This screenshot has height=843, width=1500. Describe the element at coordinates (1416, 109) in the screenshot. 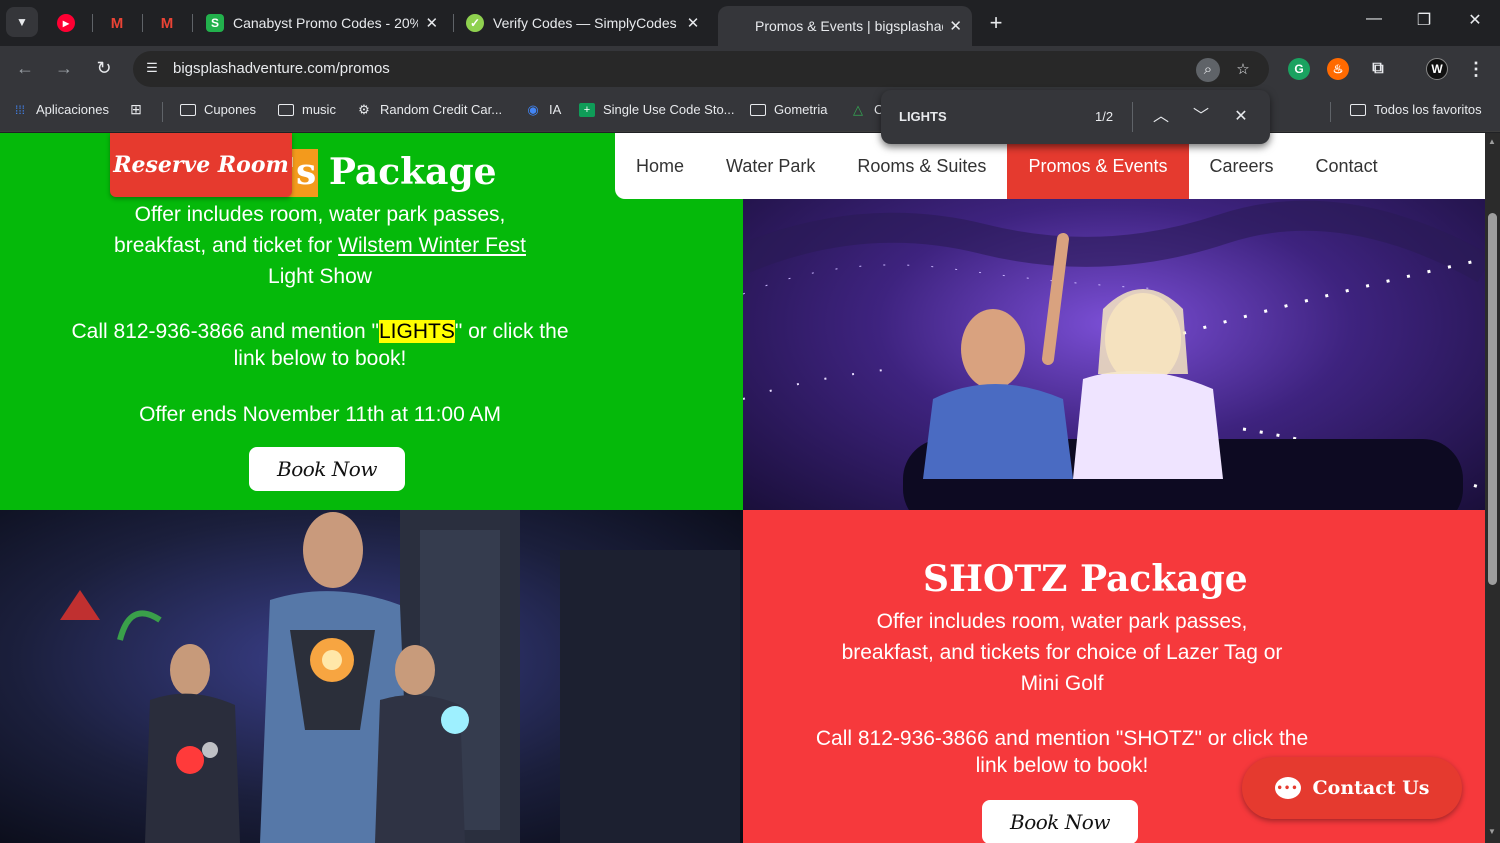

I see `bookmark-all-favorites: Todos los favoritos` at that location.